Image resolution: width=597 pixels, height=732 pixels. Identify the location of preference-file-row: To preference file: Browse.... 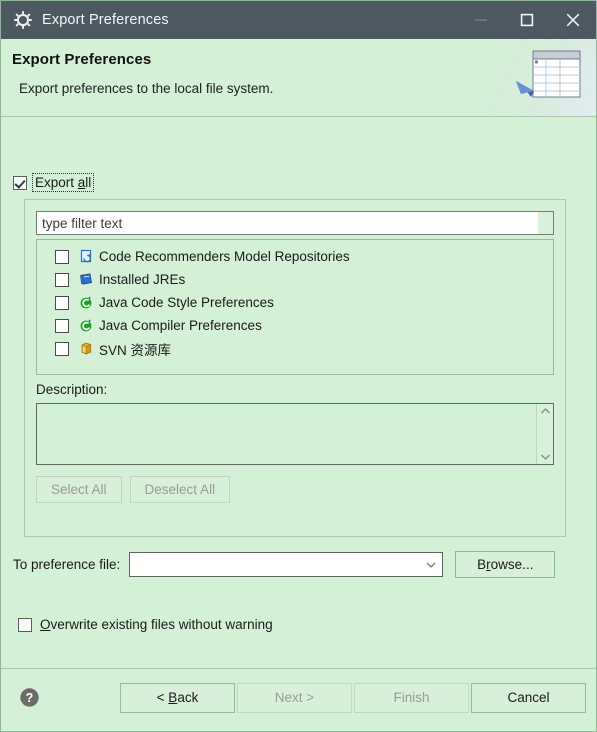
(299, 564).